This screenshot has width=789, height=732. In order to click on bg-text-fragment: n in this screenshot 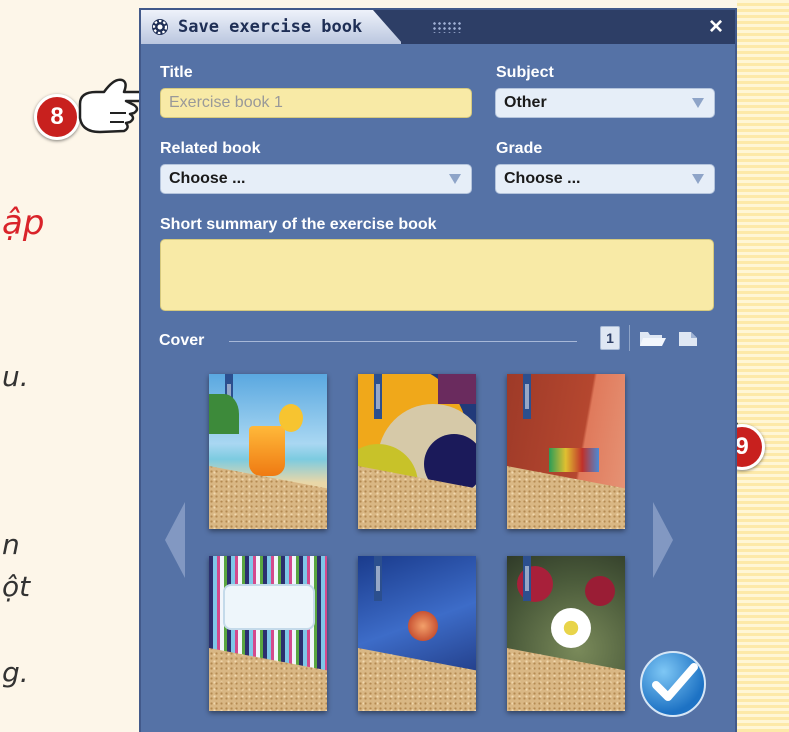, I will do `click(11, 544)`.